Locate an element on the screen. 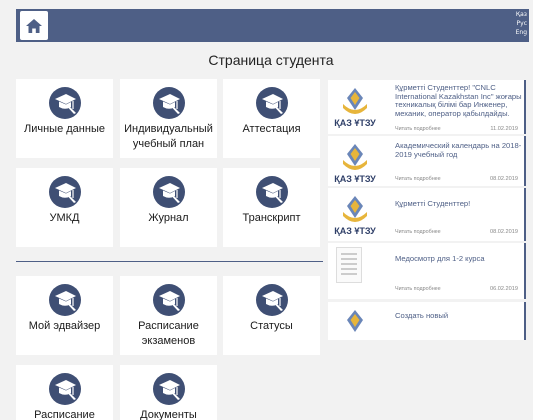 This screenshot has height=420, width=533. tile-label: Журнал is located at coordinates (168, 218).